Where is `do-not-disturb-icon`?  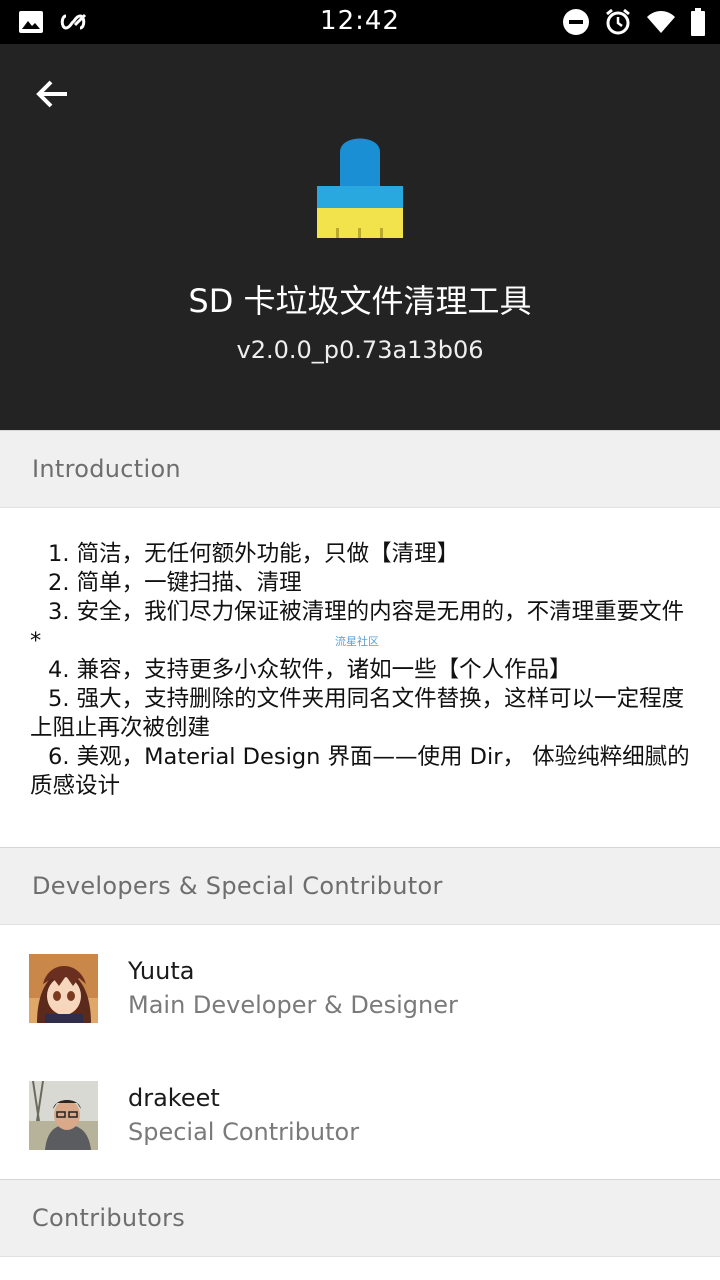 do-not-disturb-icon is located at coordinates (576, 24).